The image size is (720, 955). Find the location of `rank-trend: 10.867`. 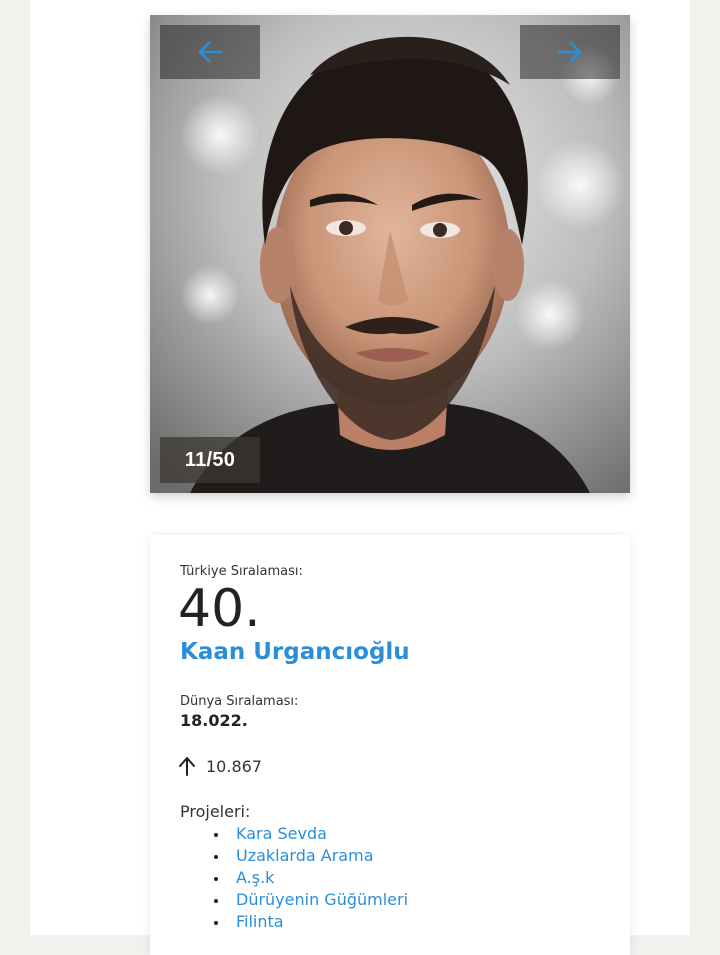

rank-trend: 10.867 is located at coordinates (220, 766).